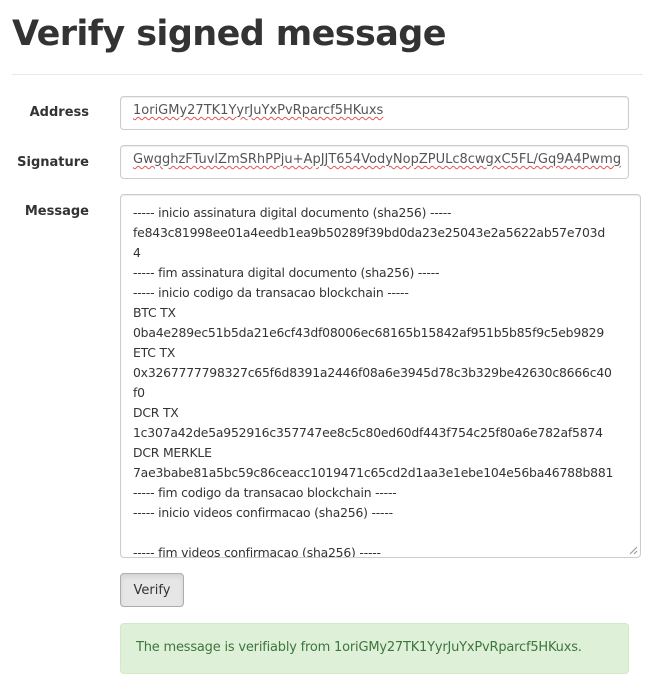  What do you see at coordinates (154, 312) in the screenshot?
I see `message-line: BTC TX` at bounding box center [154, 312].